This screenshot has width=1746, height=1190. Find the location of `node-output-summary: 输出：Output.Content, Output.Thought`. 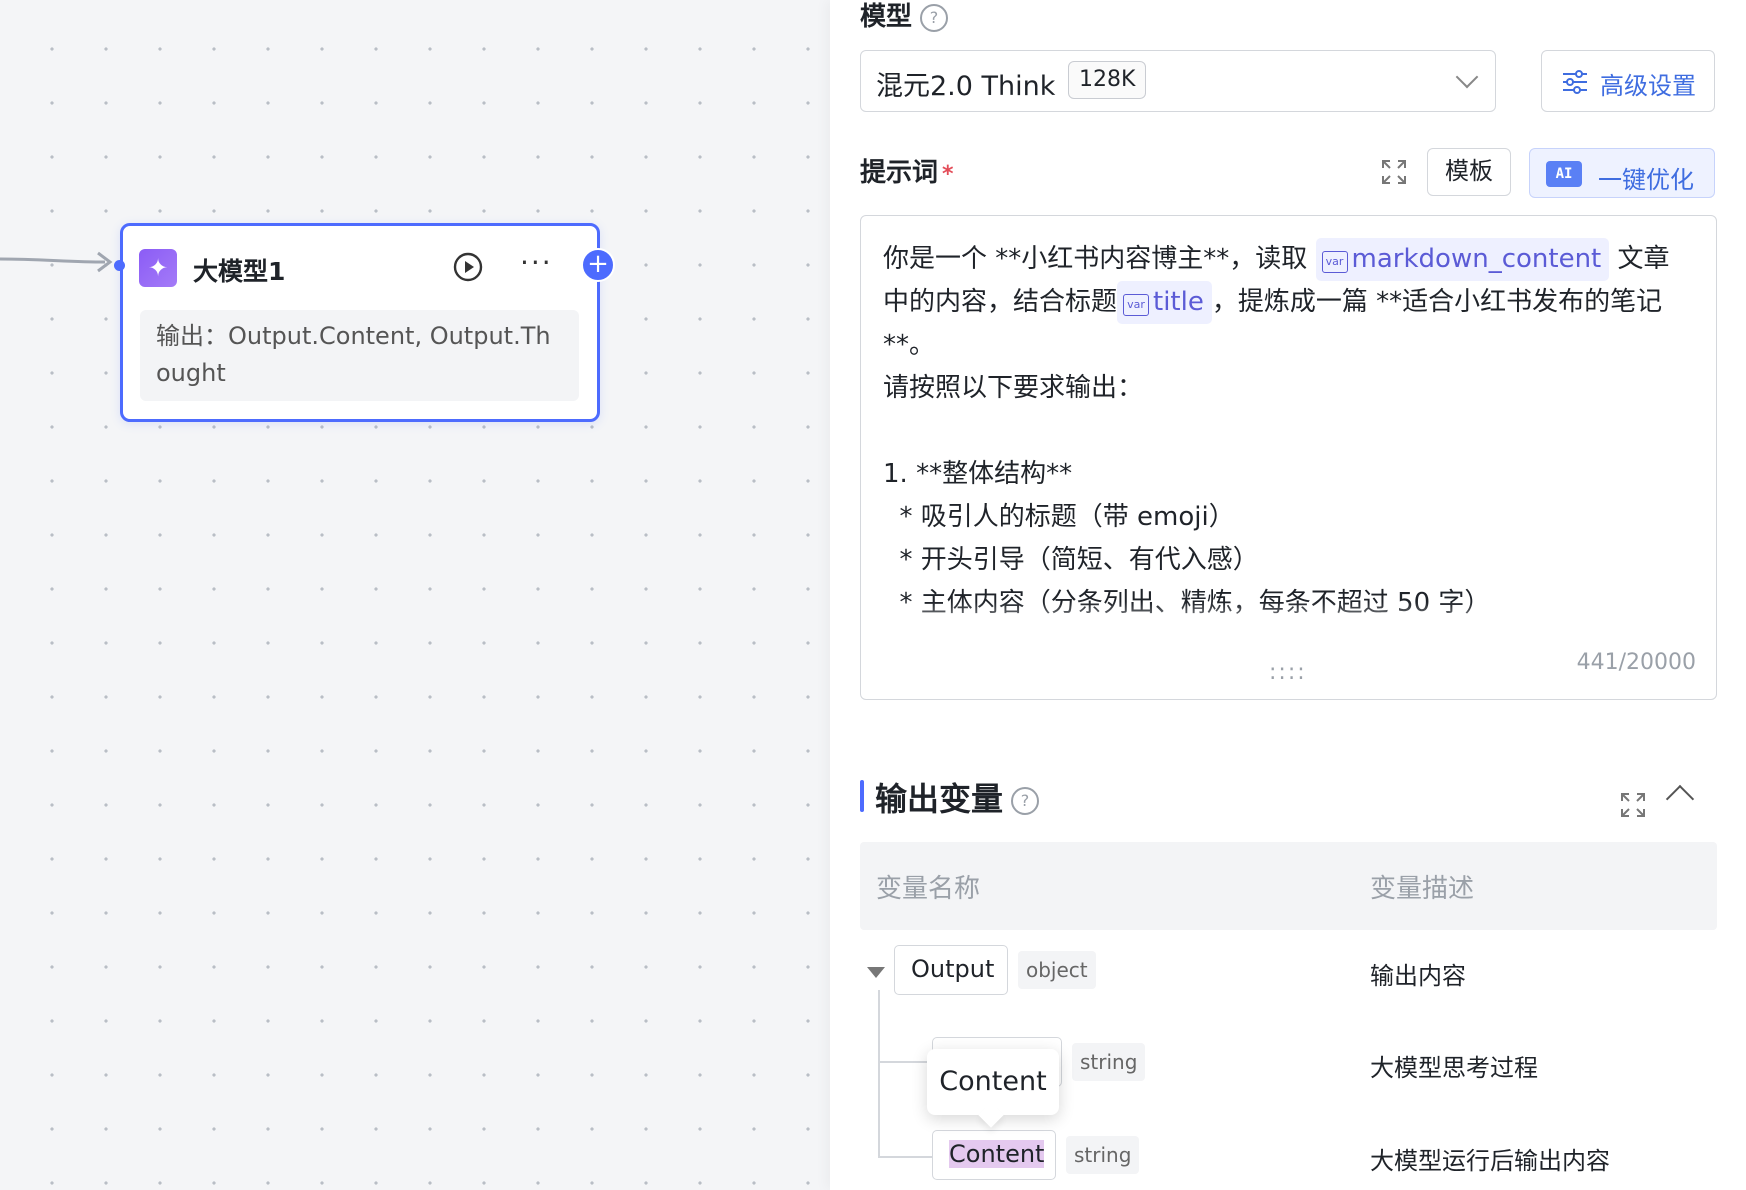

node-output-summary: 输出：Output.Content, Output.Thought is located at coordinates (359, 355).